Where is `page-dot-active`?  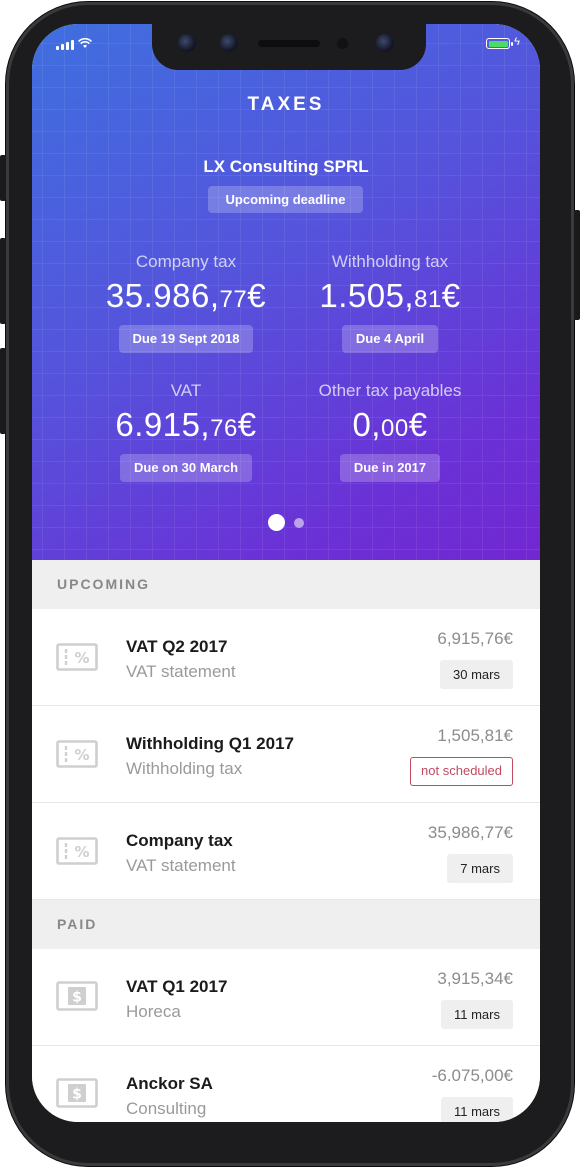 page-dot-active is located at coordinates (276, 522).